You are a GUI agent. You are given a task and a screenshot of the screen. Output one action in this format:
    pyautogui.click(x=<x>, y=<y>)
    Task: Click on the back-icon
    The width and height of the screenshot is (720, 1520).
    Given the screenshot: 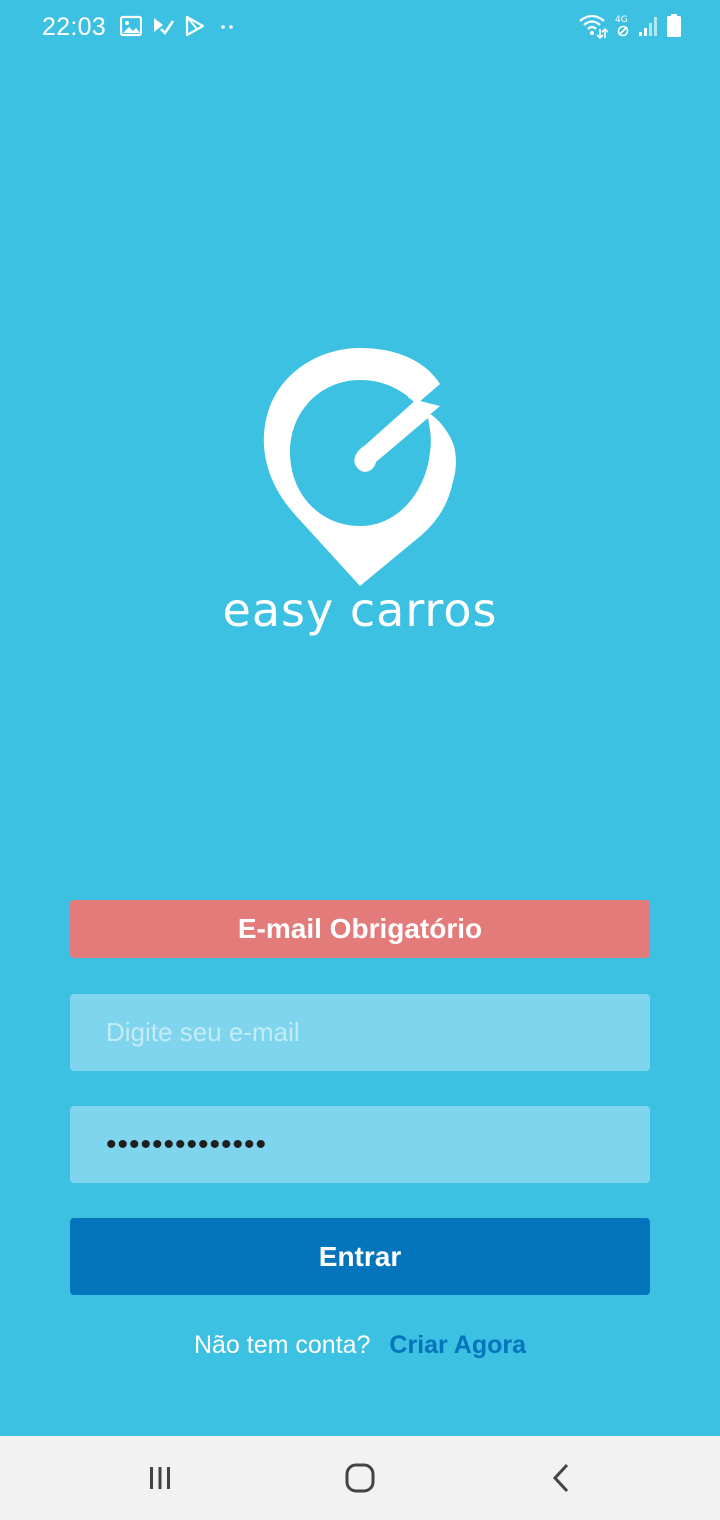 What is the action you would take?
    pyautogui.click(x=562, y=1478)
    